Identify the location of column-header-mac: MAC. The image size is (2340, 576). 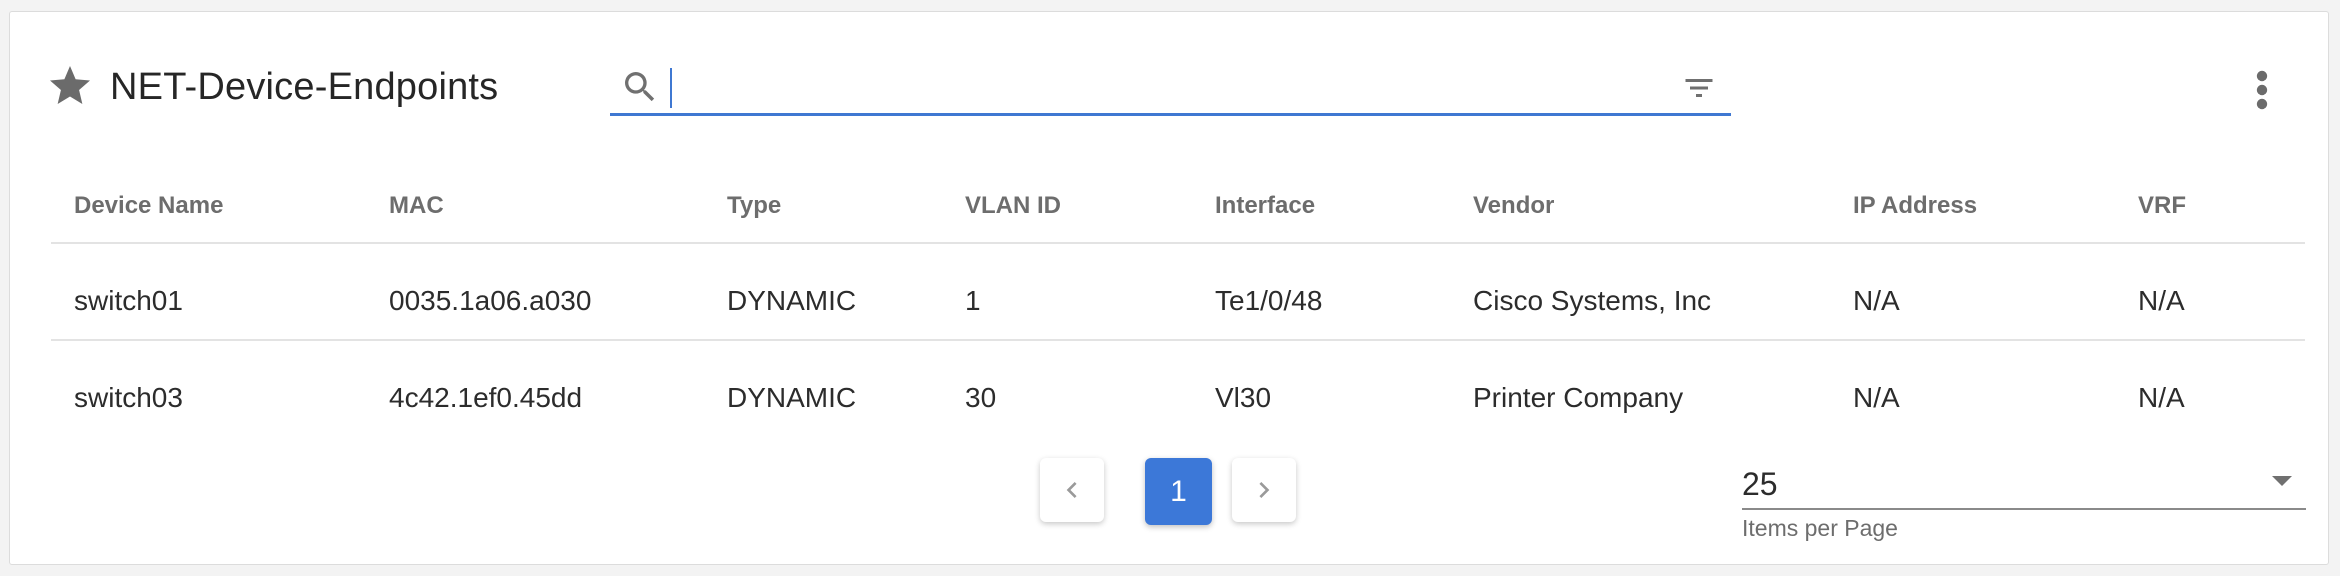
(416, 206).